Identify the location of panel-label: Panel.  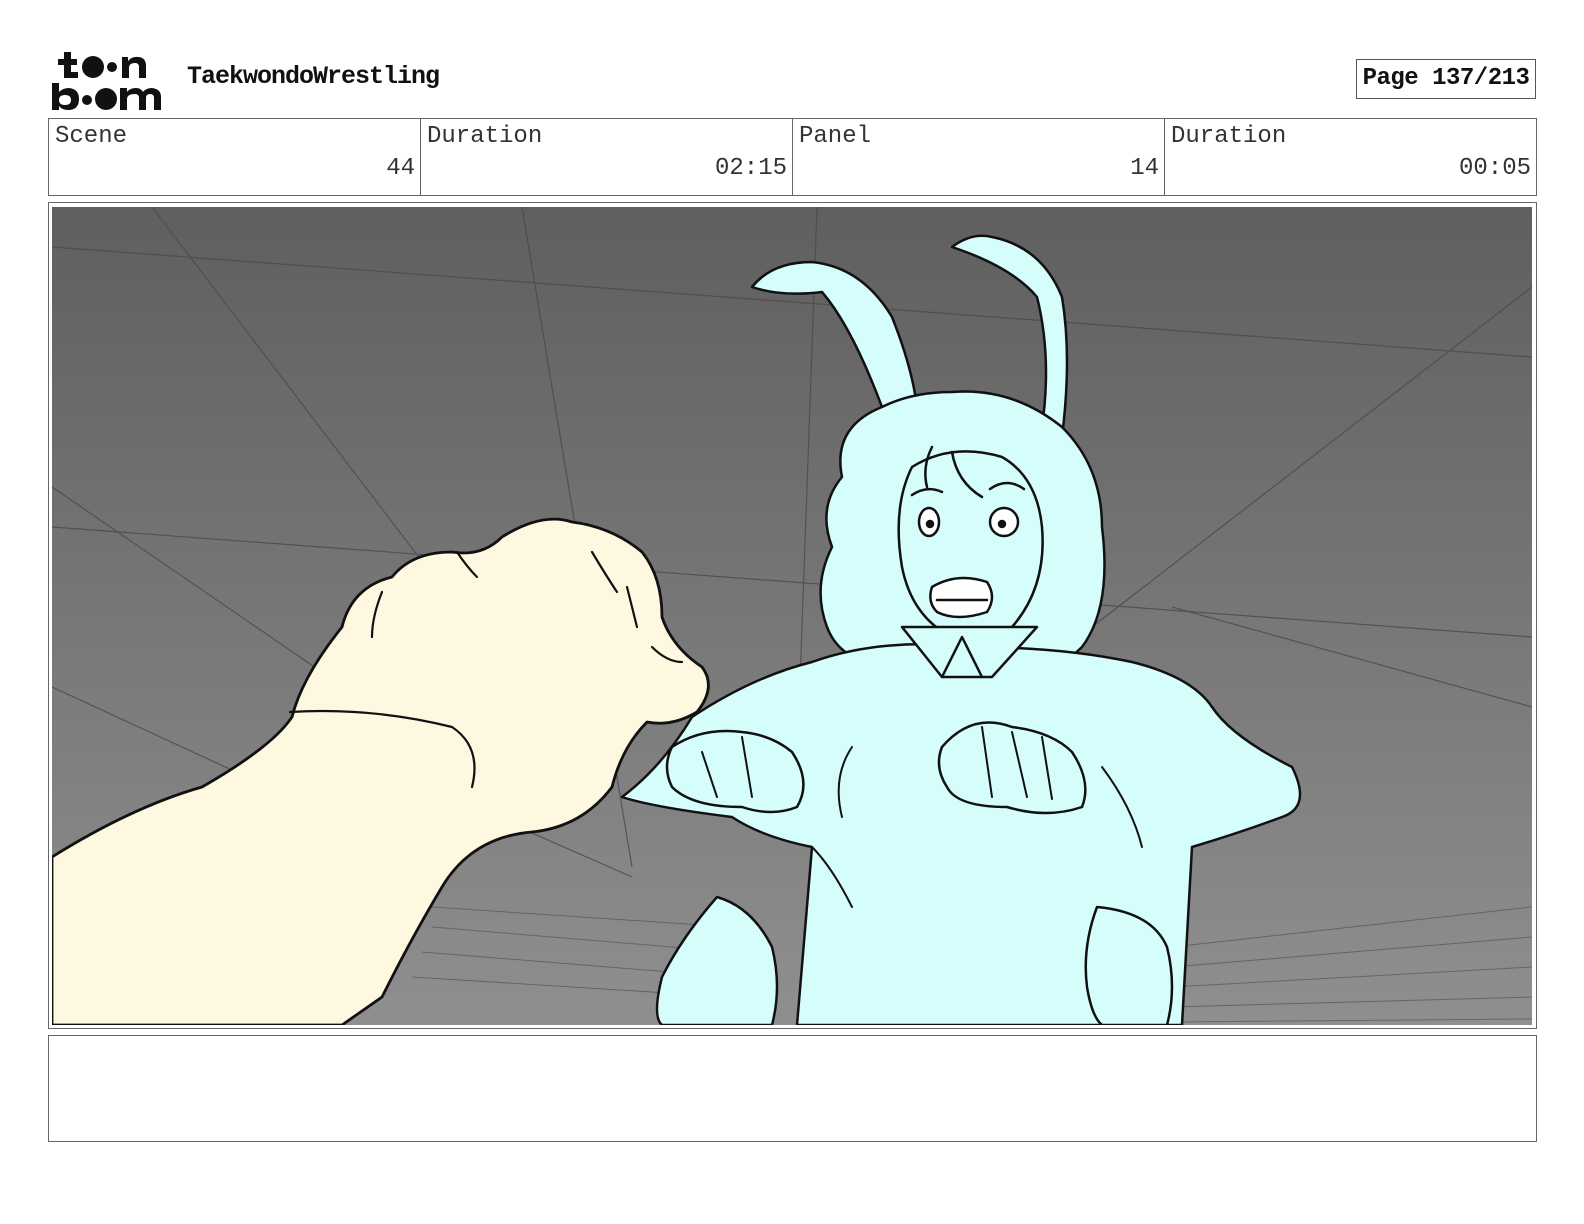
(835, 136).